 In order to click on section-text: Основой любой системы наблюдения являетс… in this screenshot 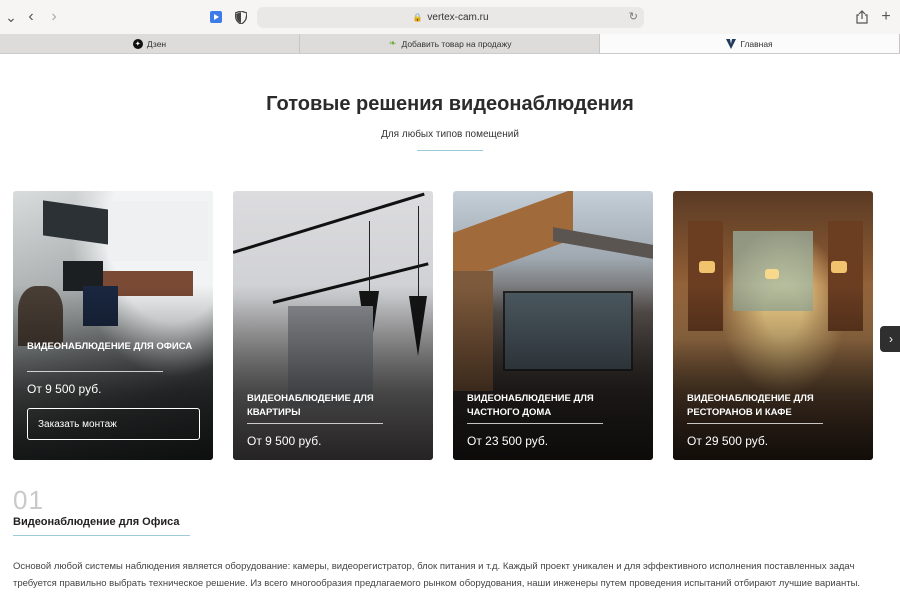, I will do `click(437, 575)`.